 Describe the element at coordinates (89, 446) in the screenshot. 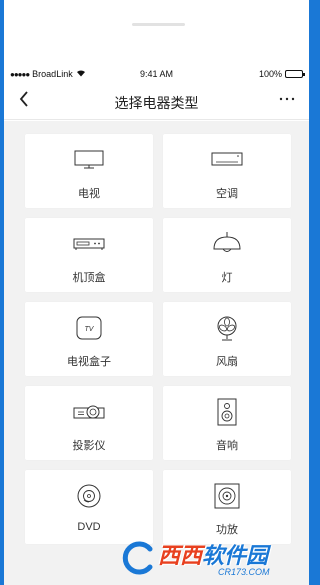

I see `device-label: 投影仪` at that location.